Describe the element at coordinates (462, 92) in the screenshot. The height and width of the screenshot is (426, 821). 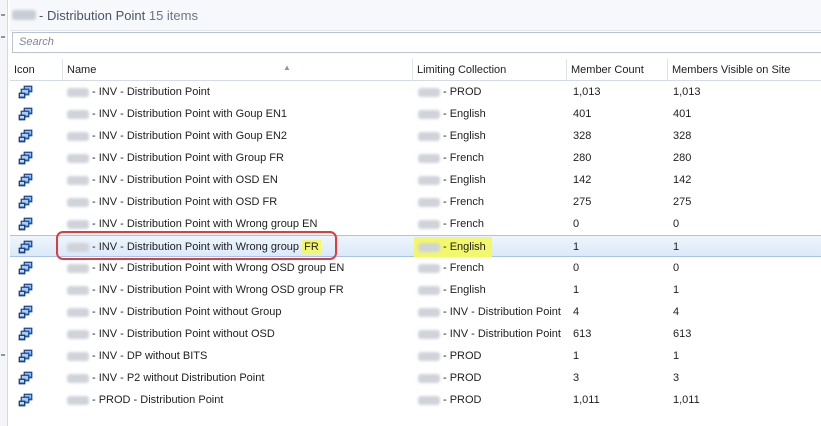
I see `cell-limiting-collection-text: - PROD` at that location.